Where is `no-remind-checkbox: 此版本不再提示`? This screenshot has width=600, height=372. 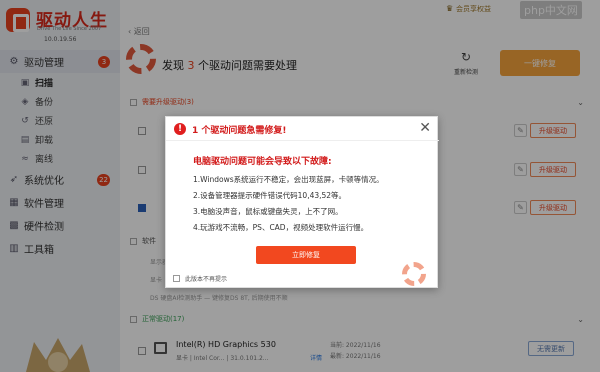
no-remind-checkbox: 此版本不再提示 is located at coordinates (200, 278).